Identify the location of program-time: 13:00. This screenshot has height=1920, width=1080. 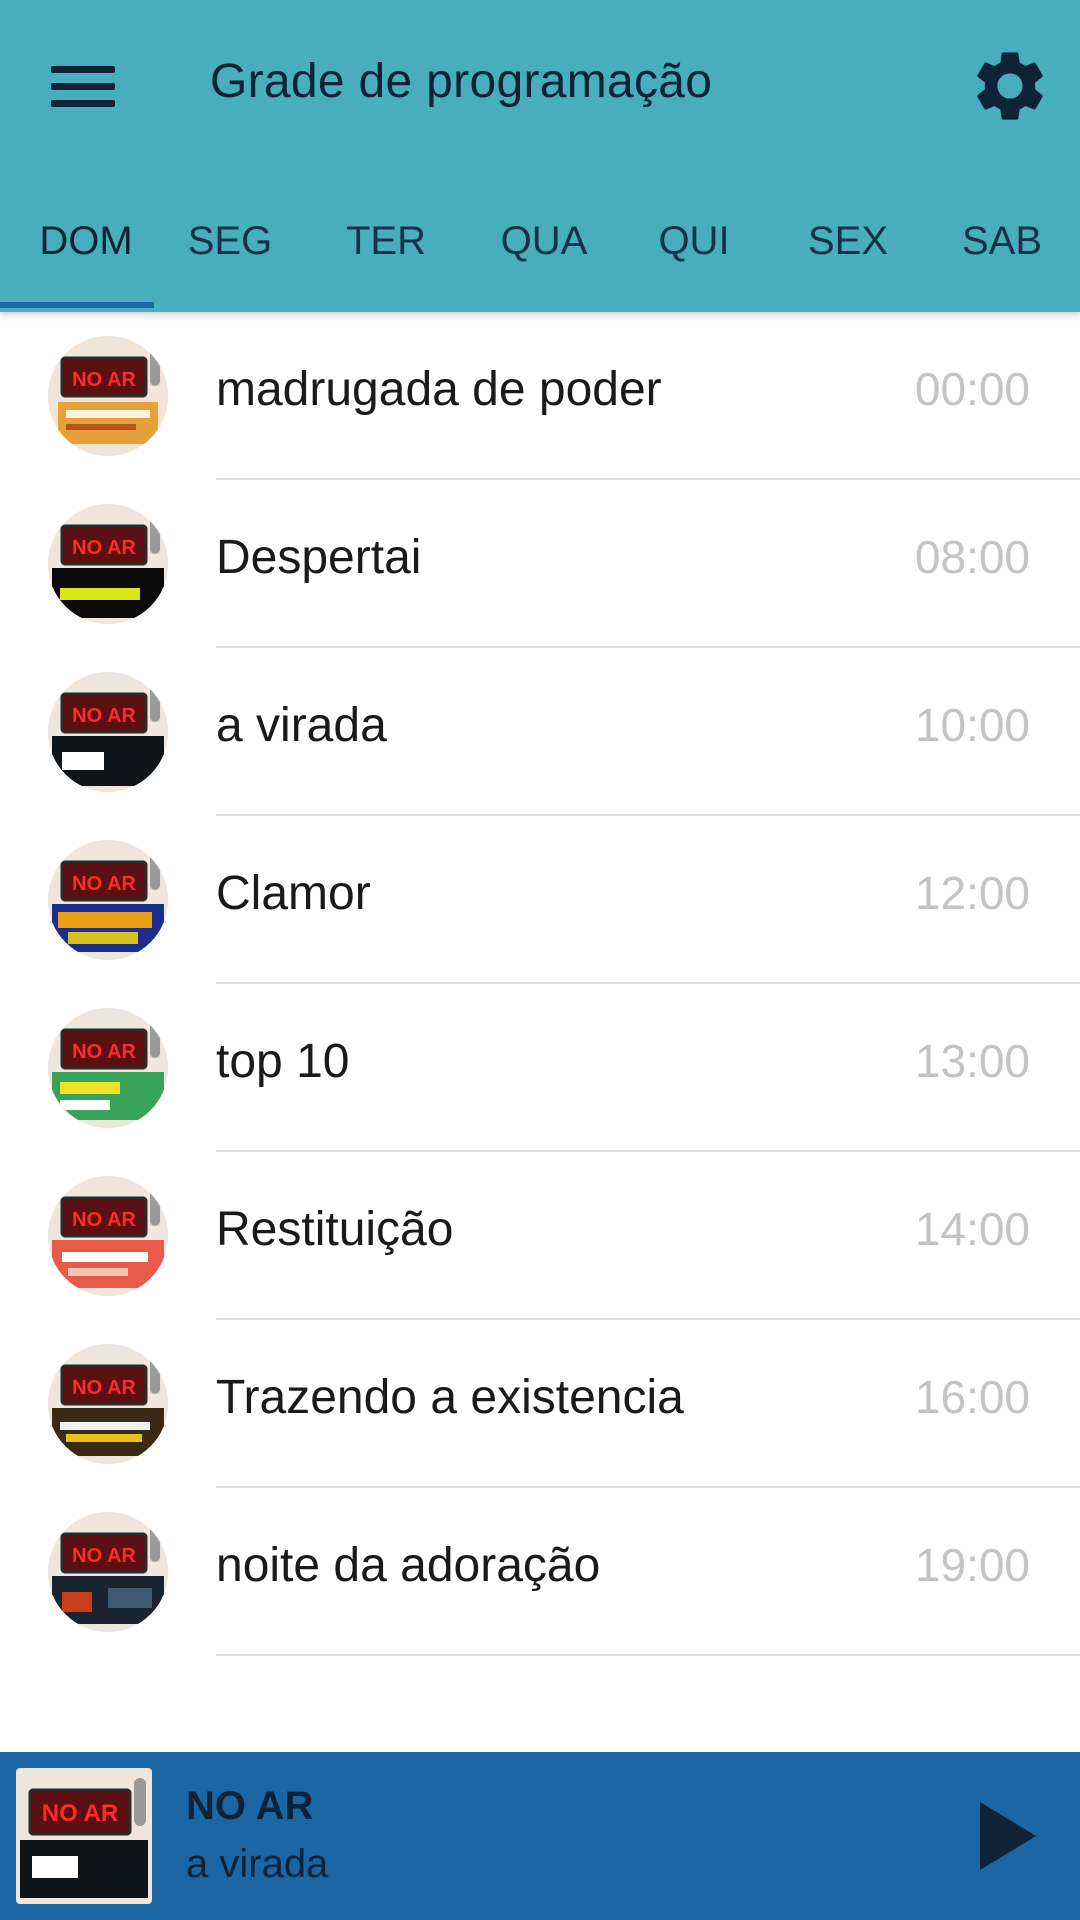
(972, 1061).